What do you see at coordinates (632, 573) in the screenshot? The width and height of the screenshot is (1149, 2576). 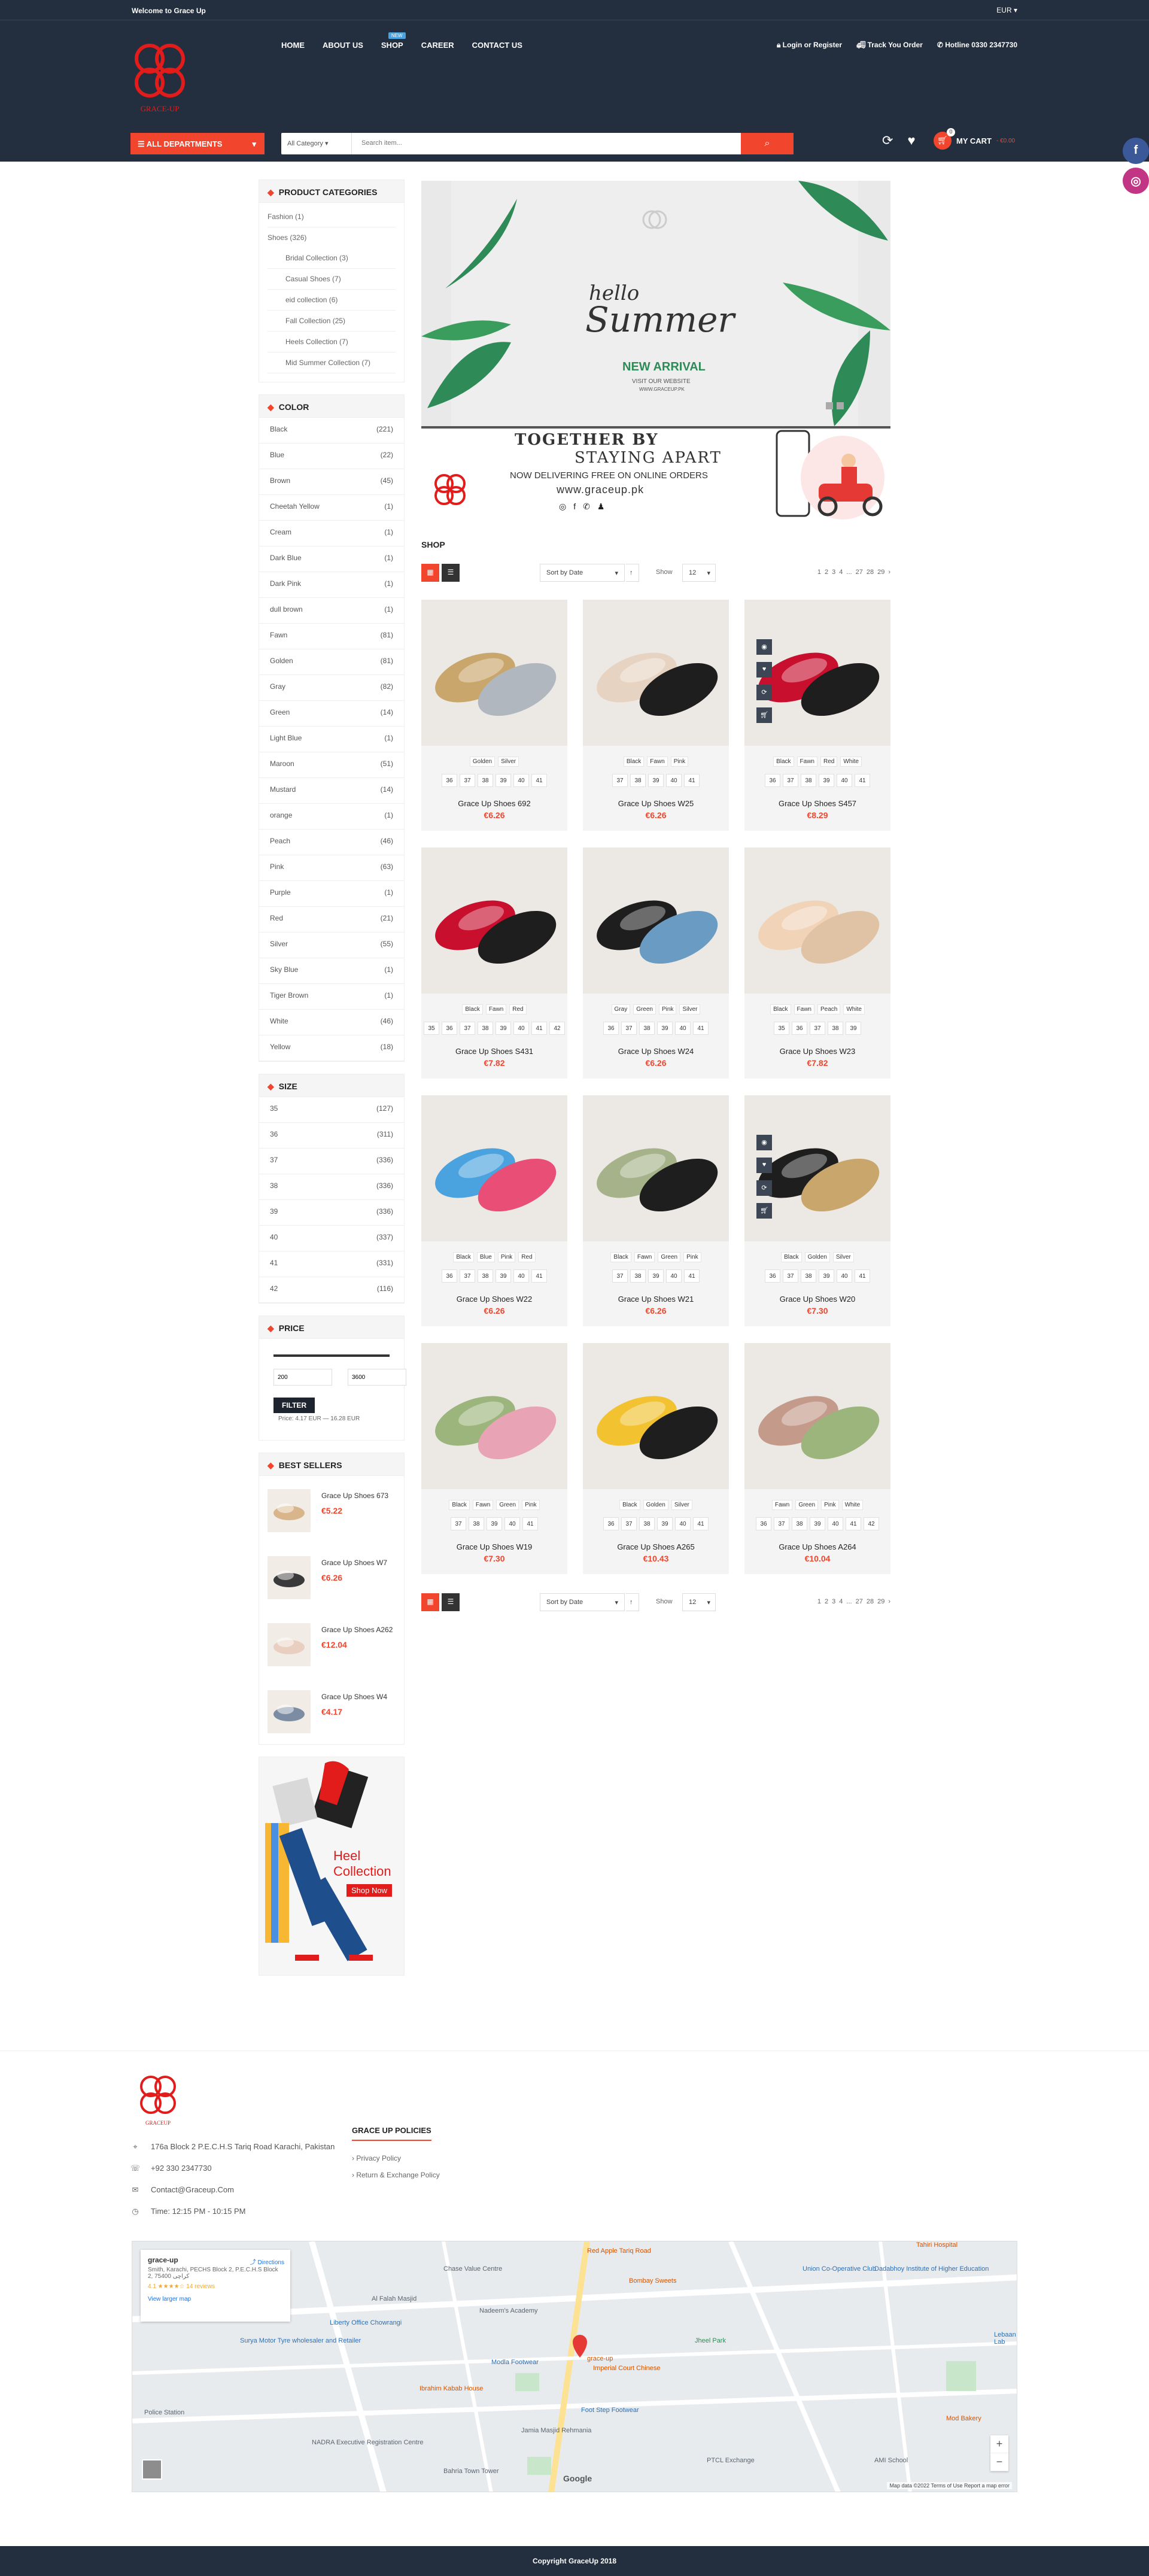 I see `sort-direction-button: ↑` at bounding box center [632, 573].